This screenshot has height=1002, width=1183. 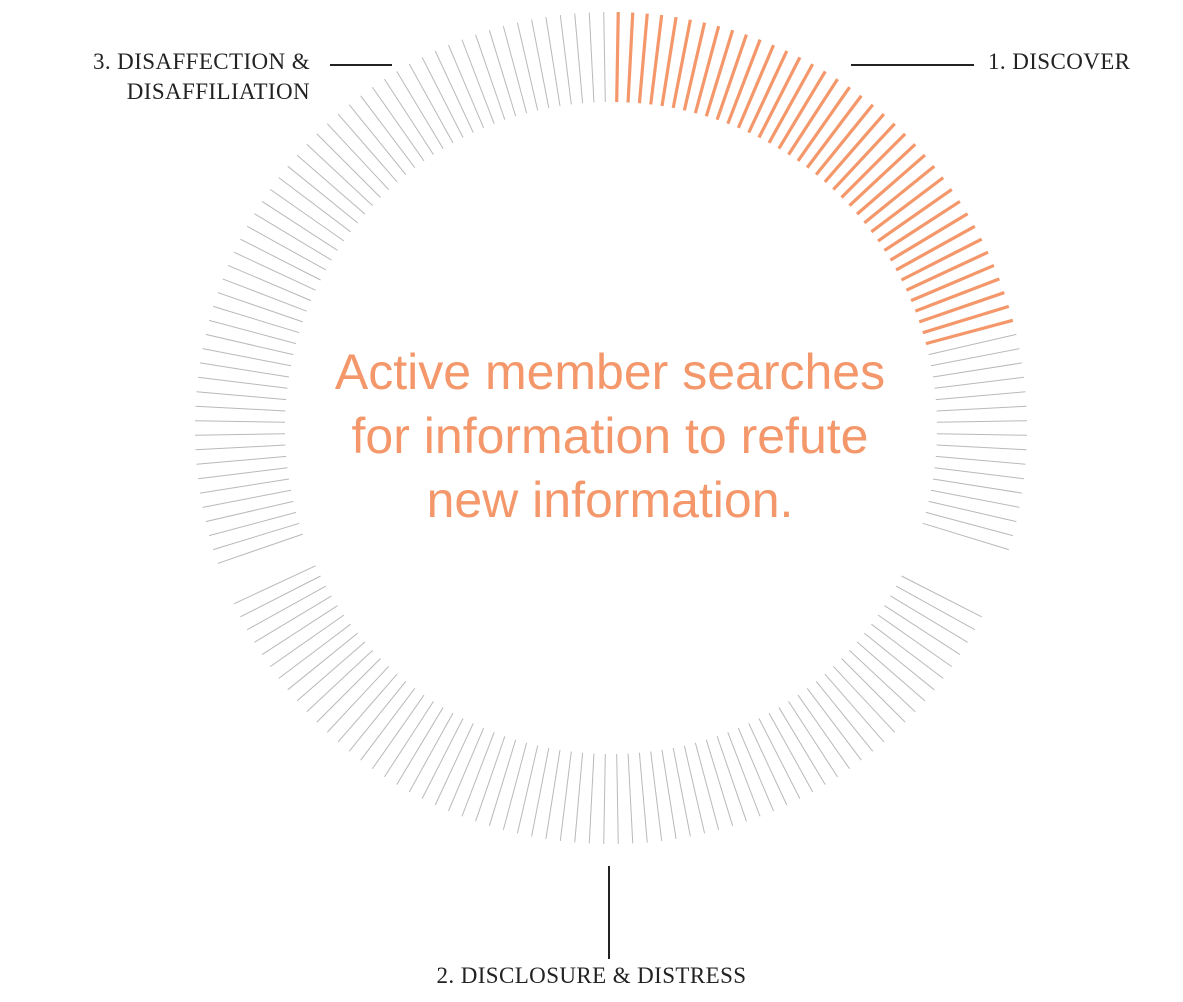 I want to click on stage-label-disaffection-line1: 3. DISAFFECTION &, so click(x=201, y=61).